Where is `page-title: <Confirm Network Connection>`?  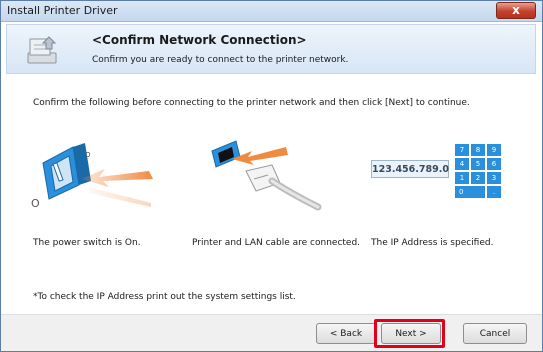
page-title: <Confirm Network Connection> is located at coordinates (199, 40).